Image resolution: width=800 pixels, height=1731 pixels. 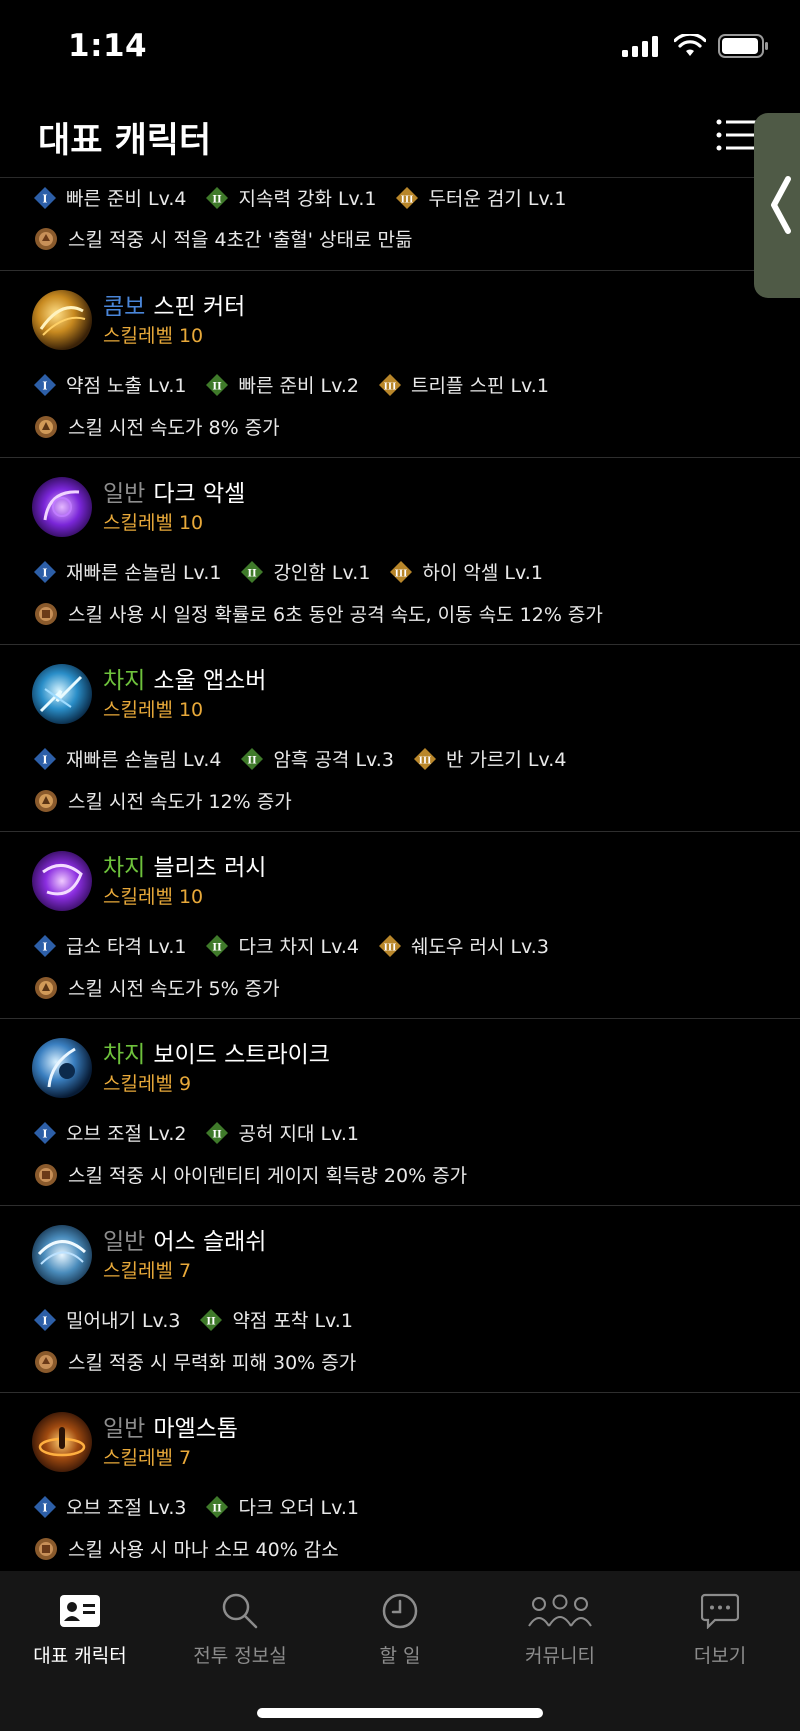 I want to click on status-time: 1:14, so click(x=108, y=46).